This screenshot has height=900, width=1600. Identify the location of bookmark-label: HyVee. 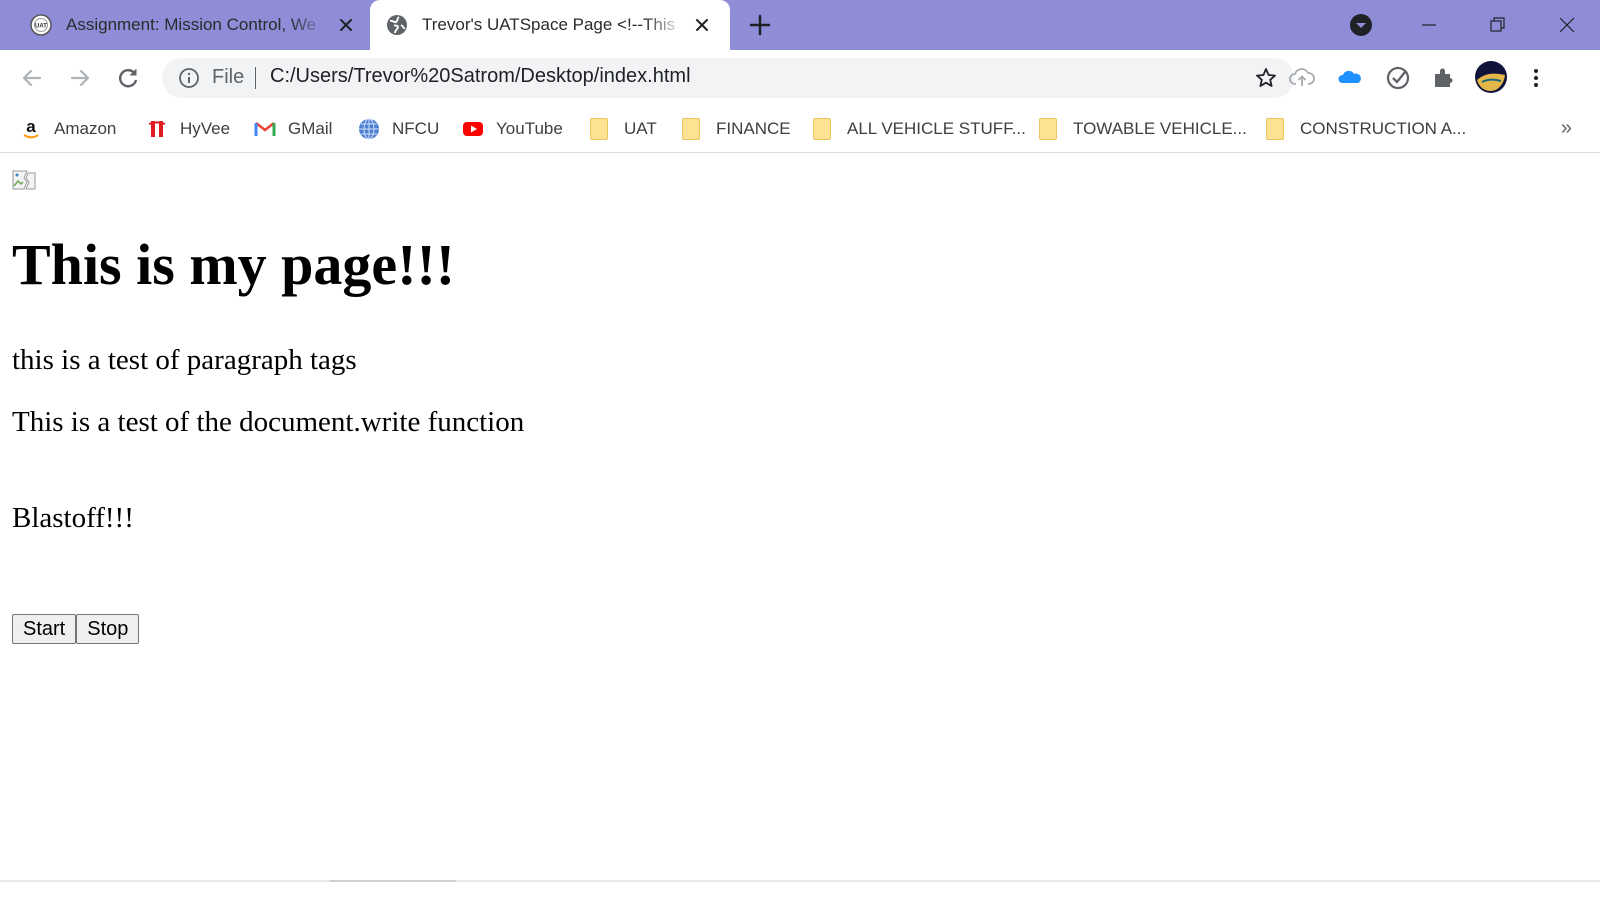
(205, 128).